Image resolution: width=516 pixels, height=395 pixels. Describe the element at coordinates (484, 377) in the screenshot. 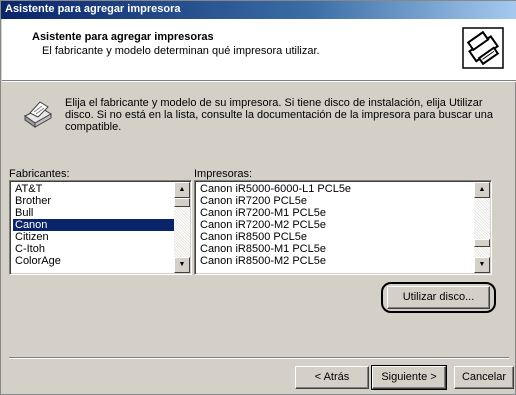

I see `cancel-button: Cancelar` at that location.